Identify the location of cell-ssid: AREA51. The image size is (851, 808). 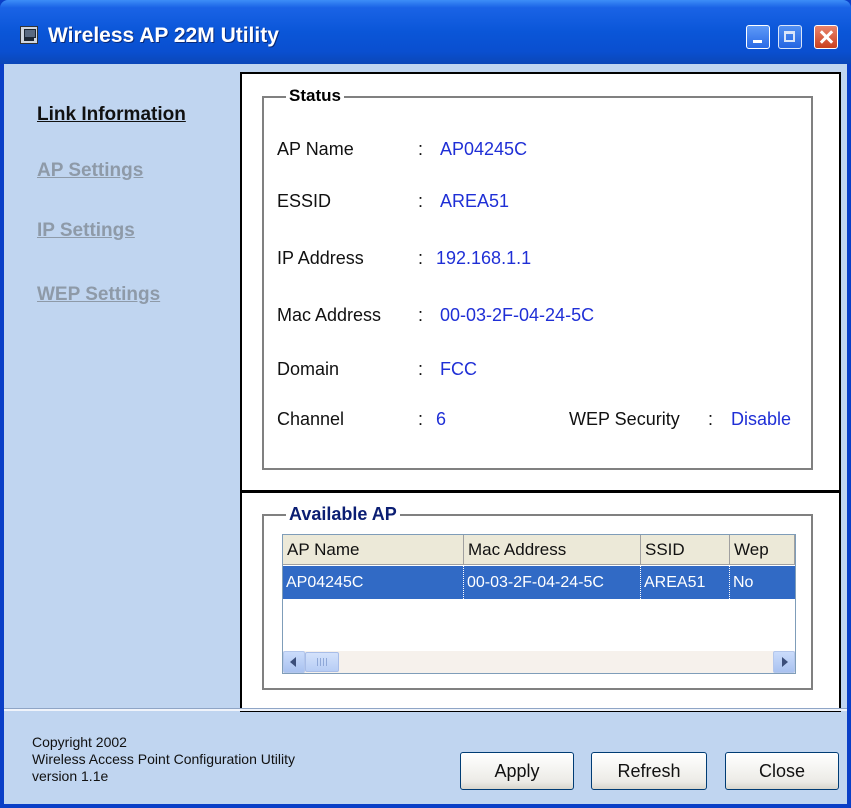
(685, 582).